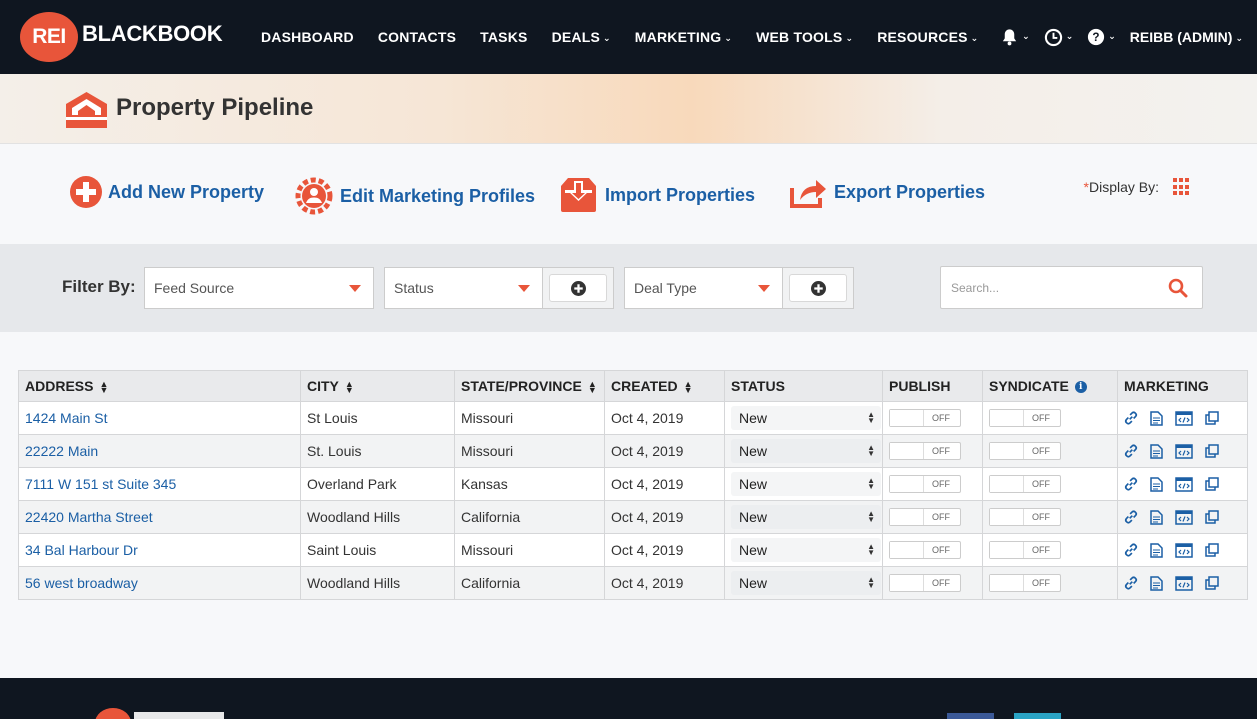 Image resolution: width=1257 pixels, height=719 pixels. What do you see at coordinates (61, 451) in the screenshot?
I see `address-link: 22222 Main` at bounding box center [61, 451].